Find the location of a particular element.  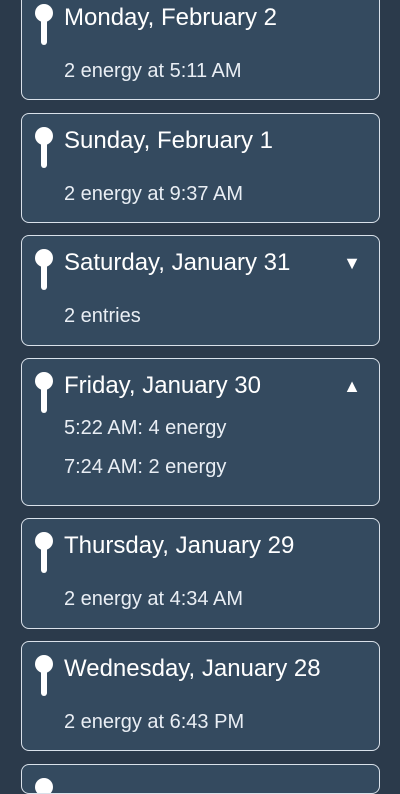

day-summary: 2 energy at 9:37 AM is located at coordinates (154, 194).